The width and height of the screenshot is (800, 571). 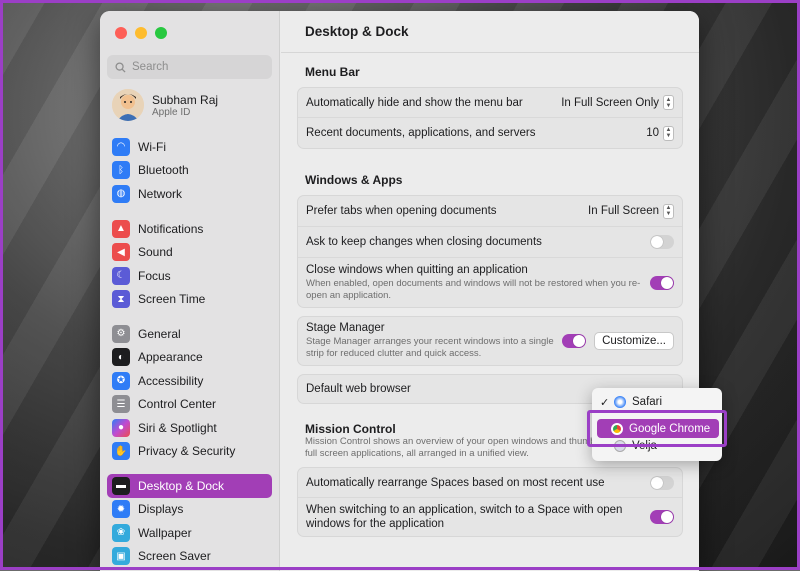 What do you see at coordinates (401, 211) in the screenshot?
I see `row-label: Prefer tabs when opening documents` at bounding box center [401, 211].